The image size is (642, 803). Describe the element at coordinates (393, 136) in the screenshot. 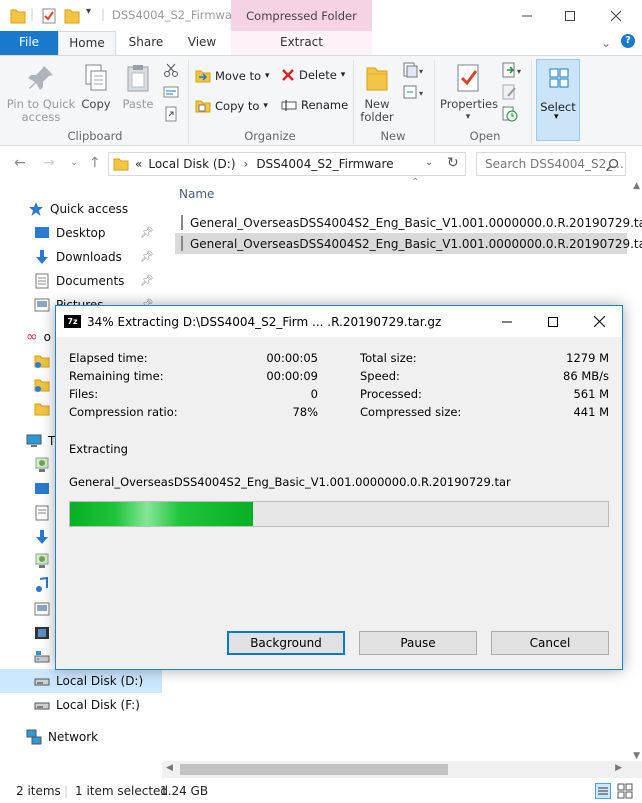

I see `group-label-new: New` at that location.